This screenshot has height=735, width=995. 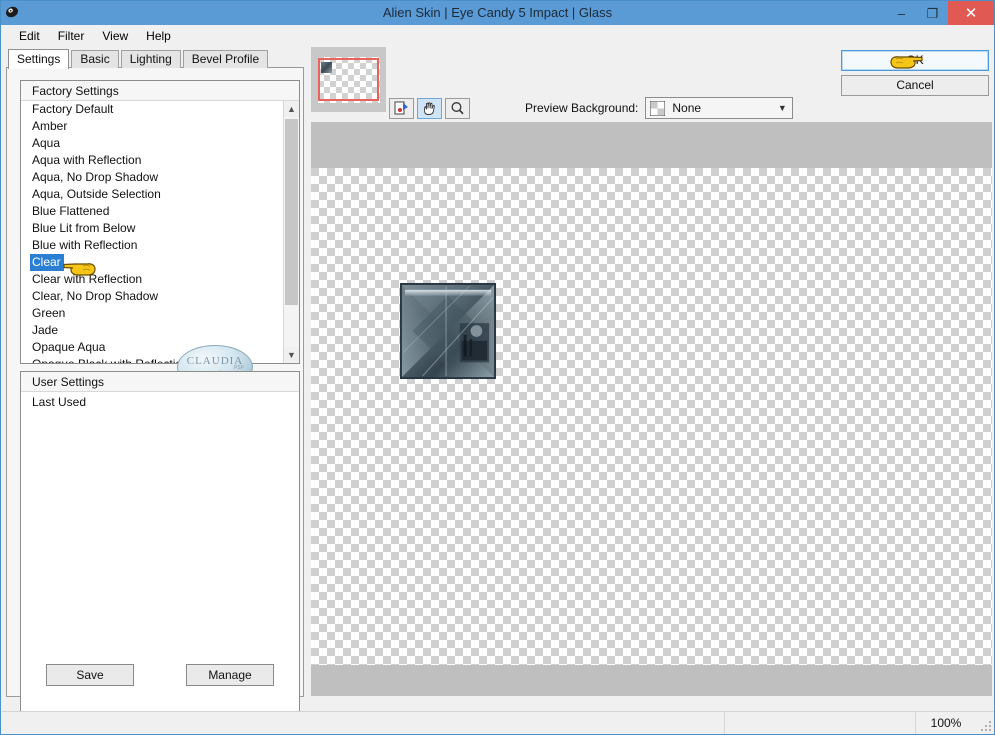 What do you see at coordinates (915, 60) in the screenshot?
I see `ok-button: OK` at bounding box center [915, 60].